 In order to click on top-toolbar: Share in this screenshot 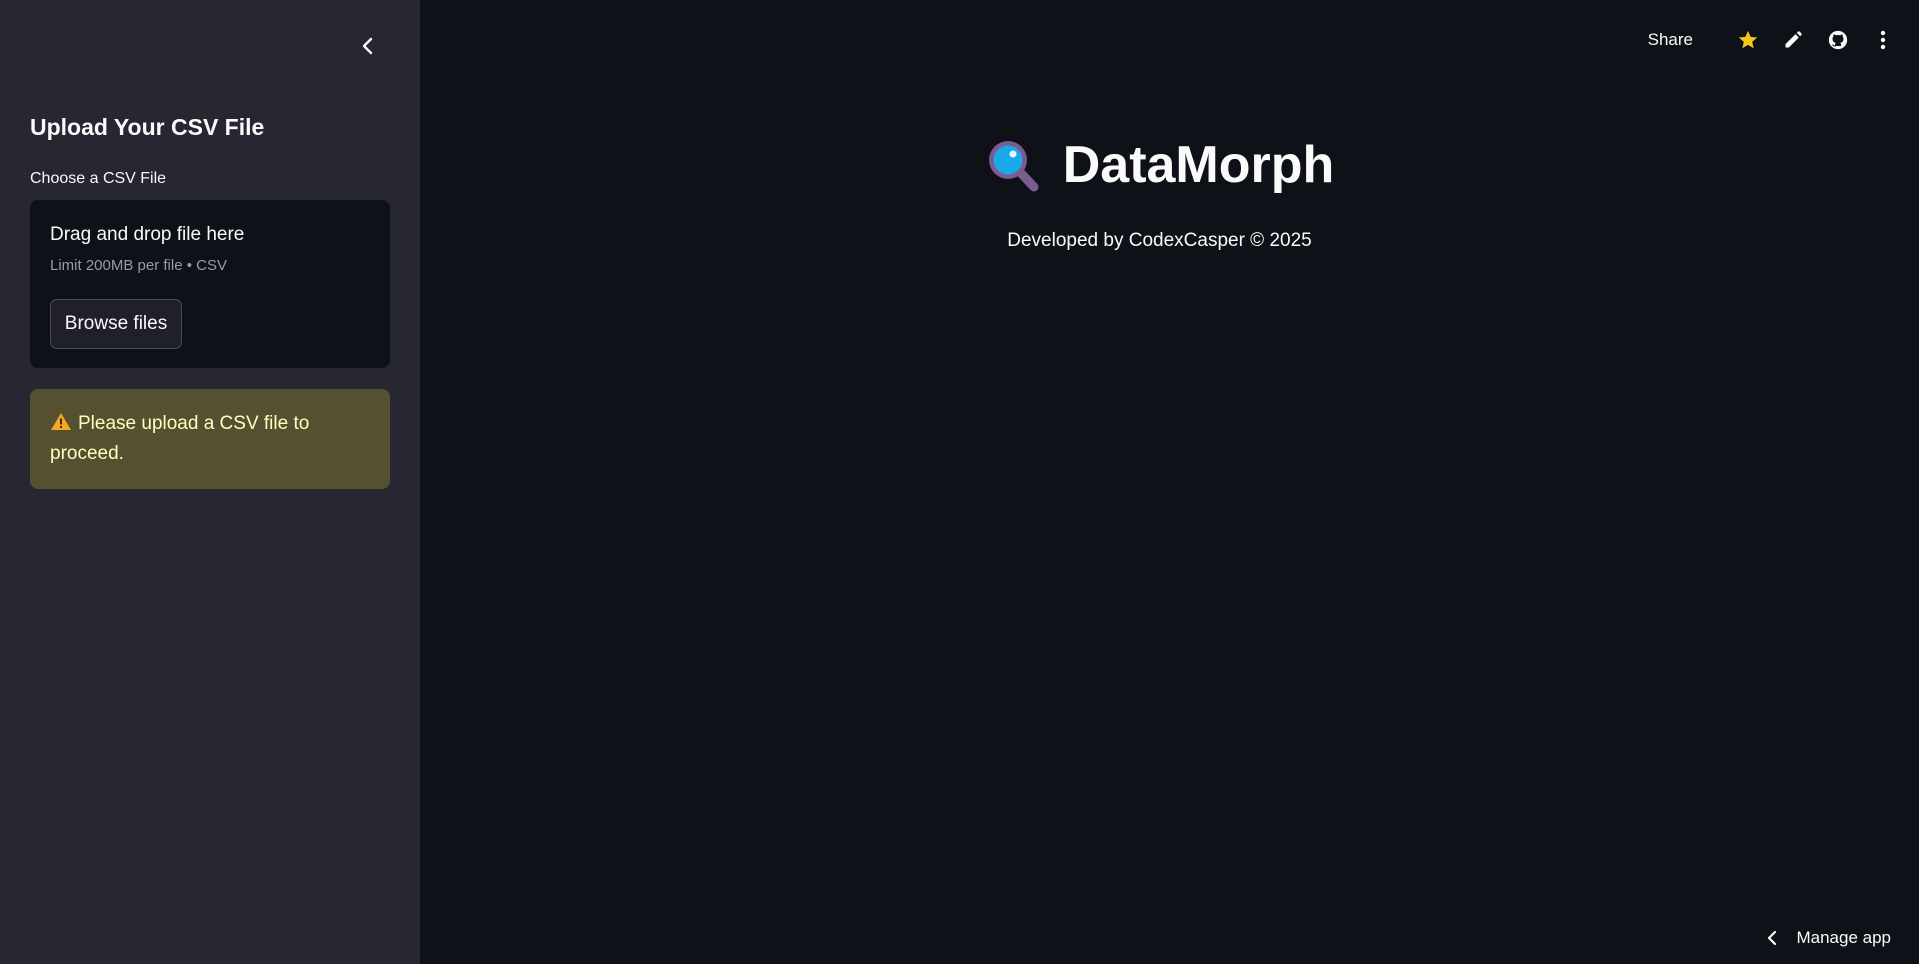, I will do `click(1772, 40)`.